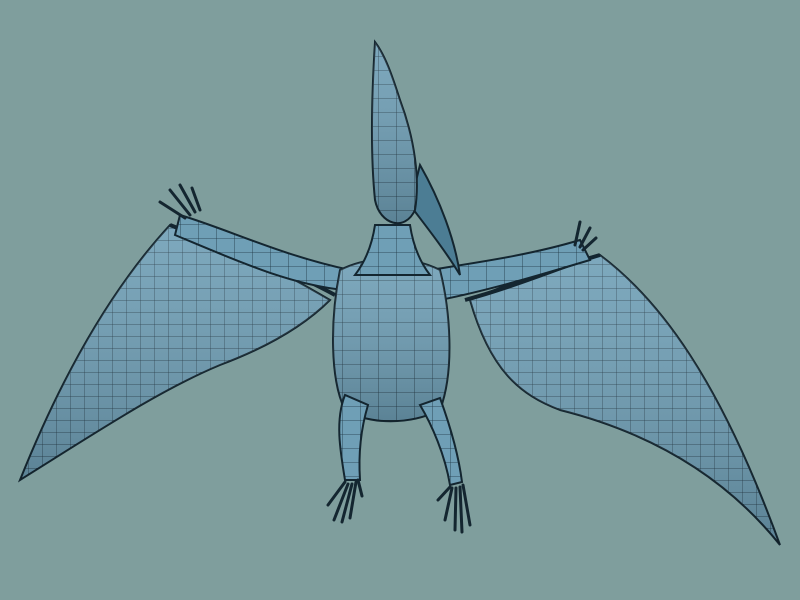 The width and height of the screenshot is (800, 600). What do you see at coordinates (345, 501) in the screenshot?
I see `left-foot` at bounding box center [345, 501].